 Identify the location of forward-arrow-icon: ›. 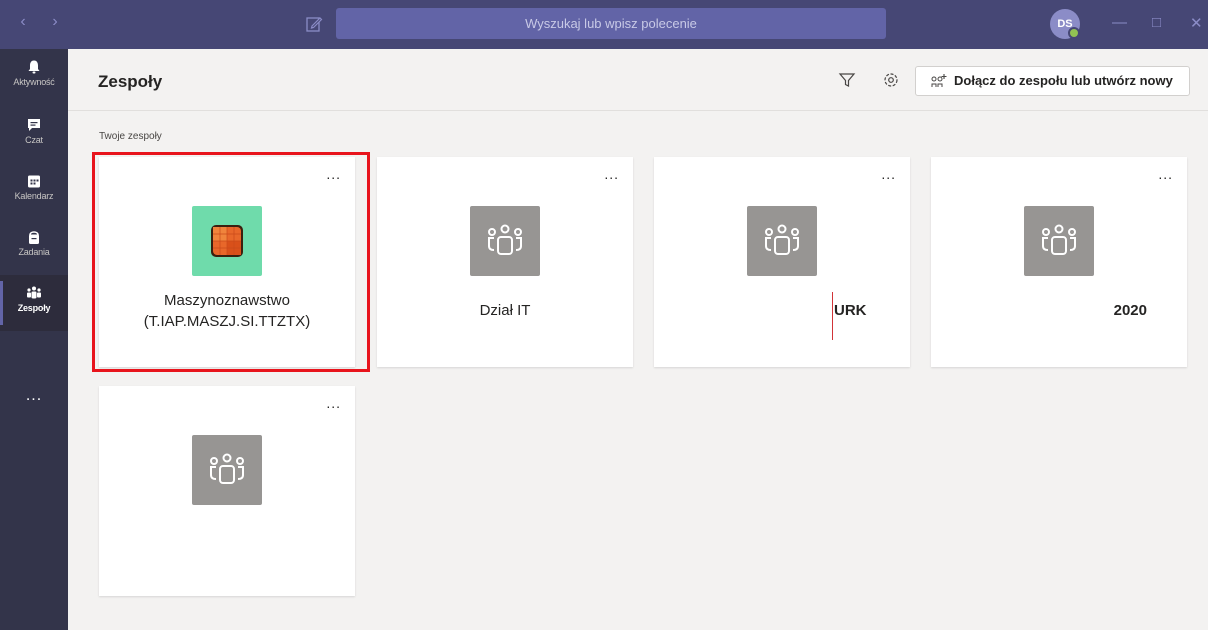
(55, 22).